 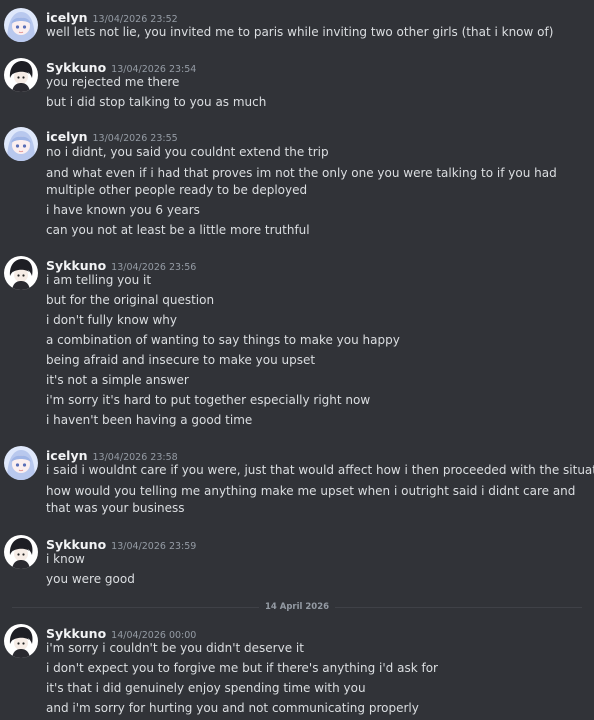 I want to click on message-line: i know, so click(x=65, y=559).